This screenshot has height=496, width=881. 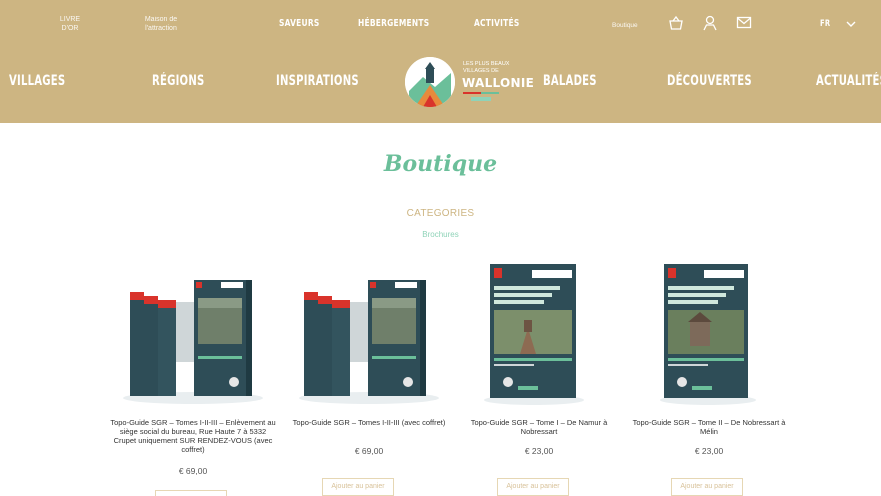 What do you see at coordinates (37, 81) in the screenshot?
I see `nav-villages: VILLAGES` at bounding box center [37, 81].